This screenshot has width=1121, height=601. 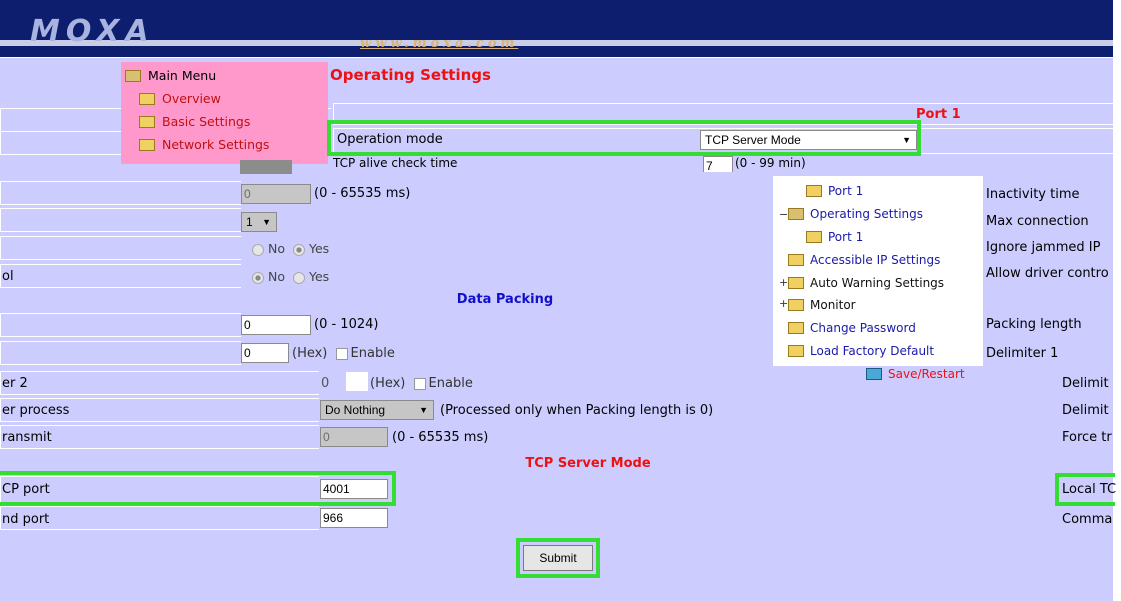 What do you see at coordinates (249, 222) in the screenshot?
I see `max-connection-value: 1` at bounding box center [249, 222].